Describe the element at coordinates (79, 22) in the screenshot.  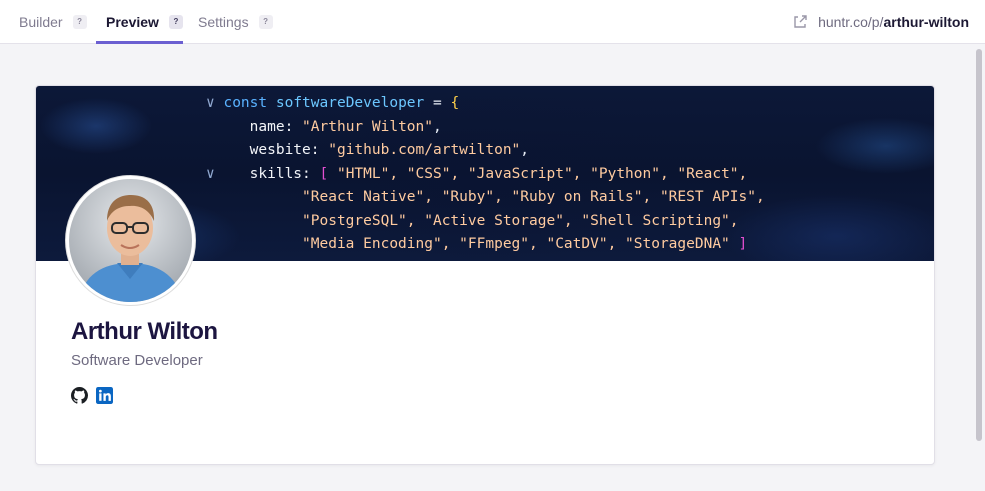
I see `builder-help-icon: ?` at that location.